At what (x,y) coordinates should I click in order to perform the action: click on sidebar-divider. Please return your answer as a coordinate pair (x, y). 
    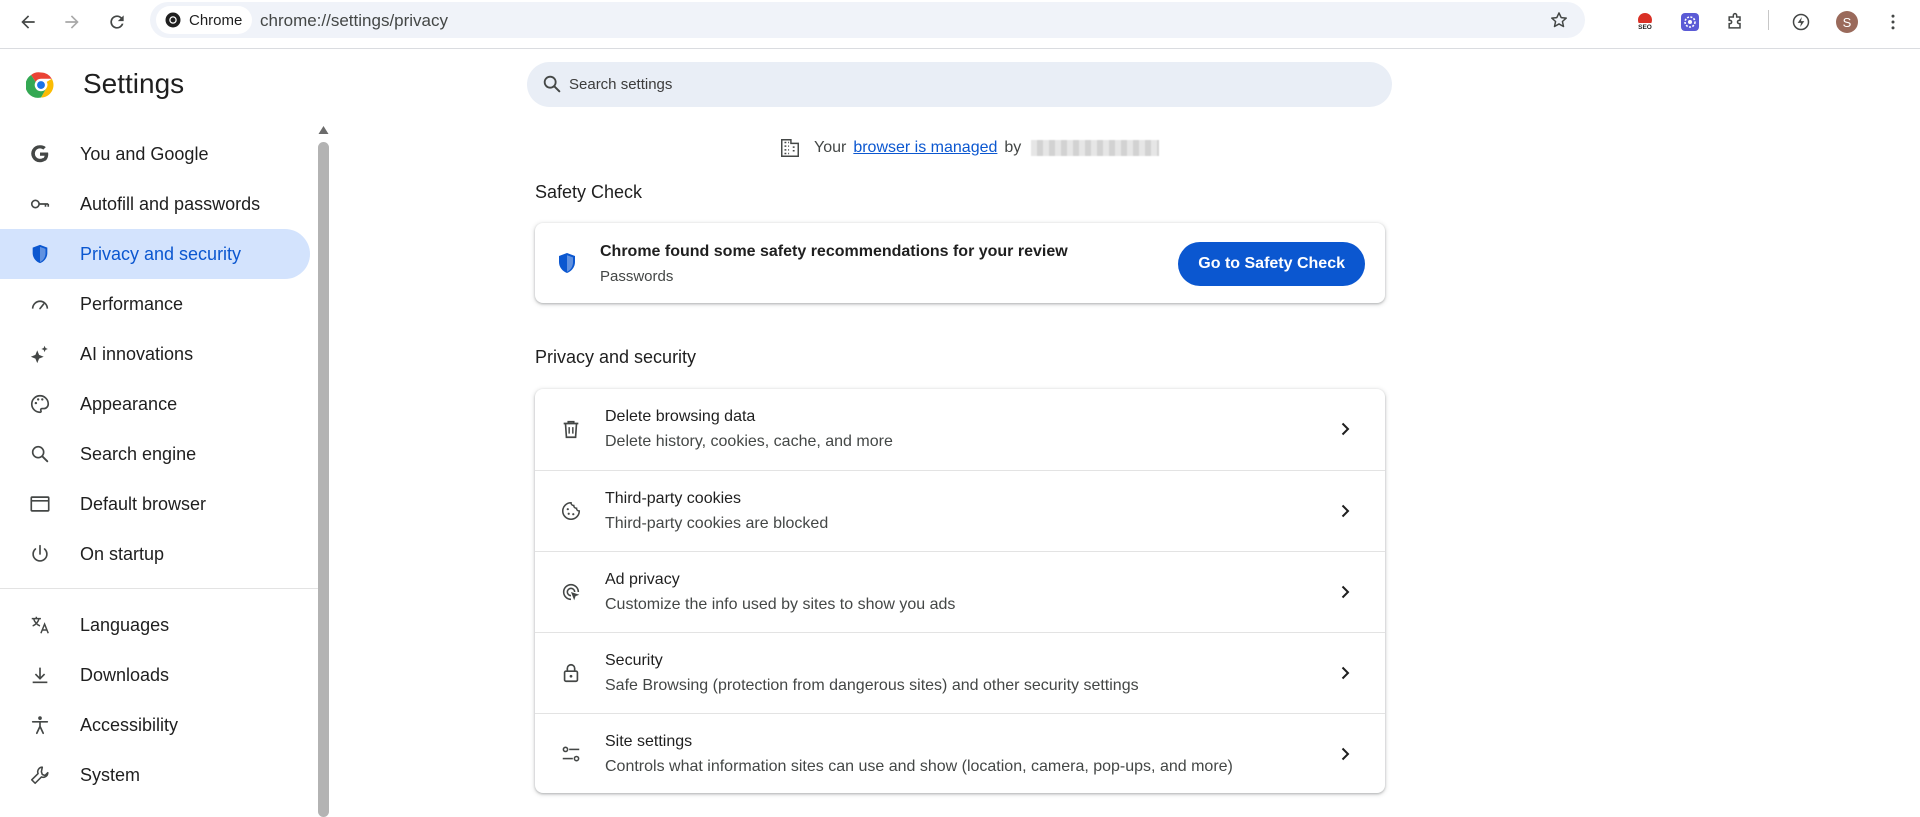
    Looking at the image, I should click on (159, 588).